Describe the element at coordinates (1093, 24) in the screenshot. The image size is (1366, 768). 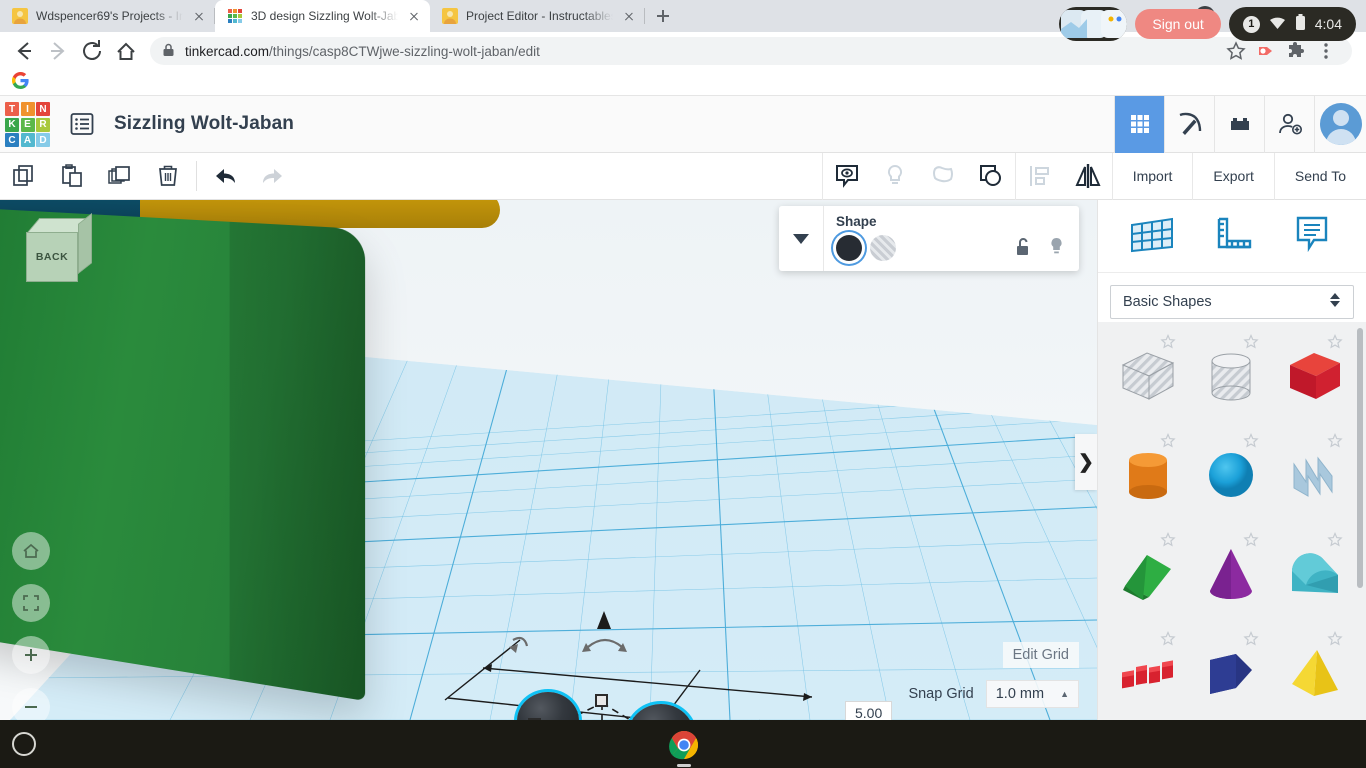
I see `window-previews` at that location.